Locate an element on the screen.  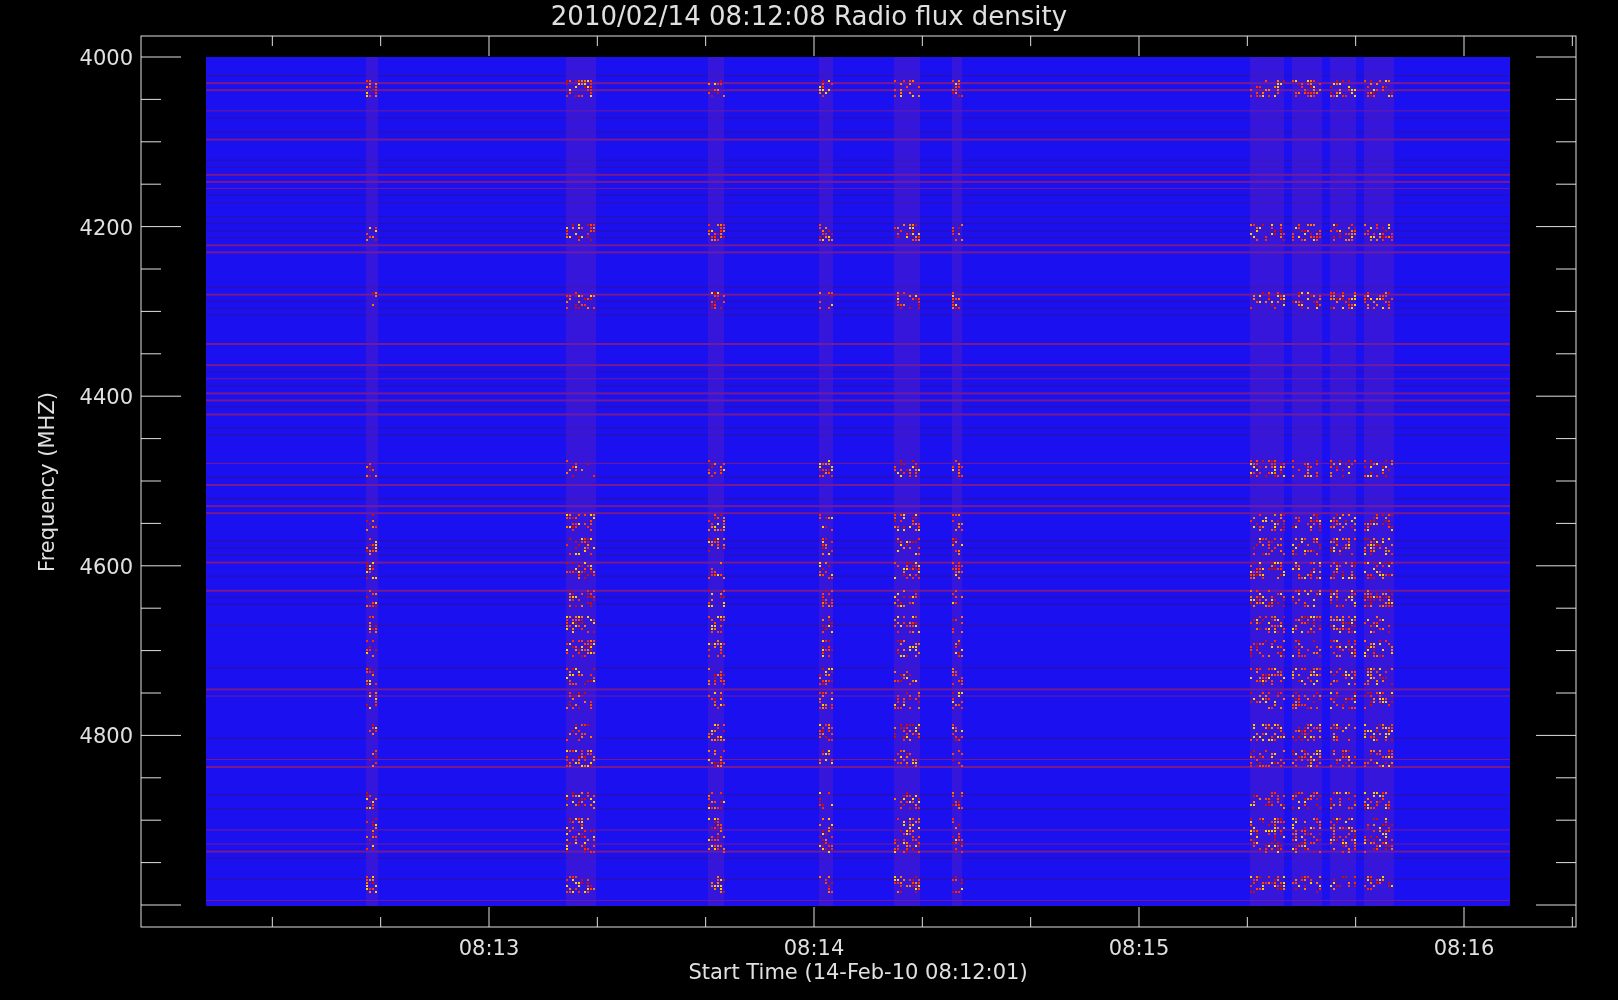
y-tick-label: 4800 is located at coordinates (106, 736).